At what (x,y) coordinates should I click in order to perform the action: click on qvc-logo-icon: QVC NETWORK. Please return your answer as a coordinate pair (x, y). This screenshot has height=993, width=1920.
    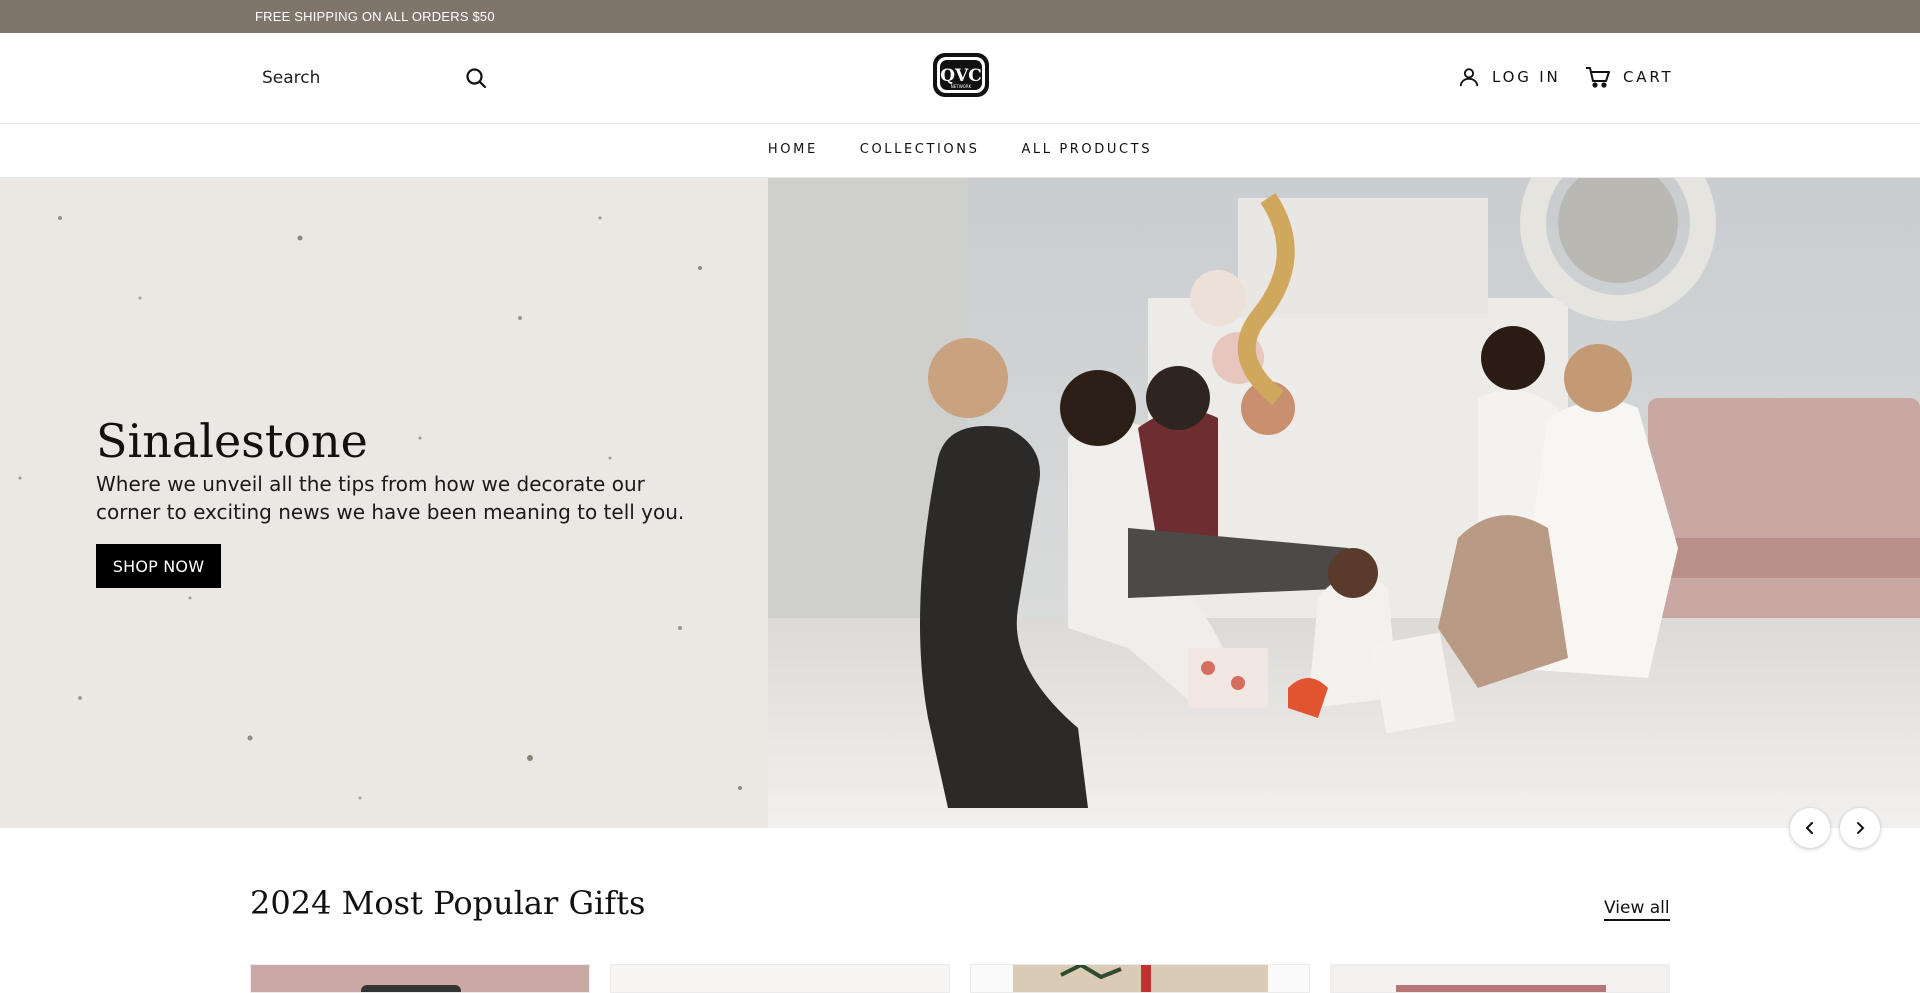
    Looking at the image, I should click on (961, 75).